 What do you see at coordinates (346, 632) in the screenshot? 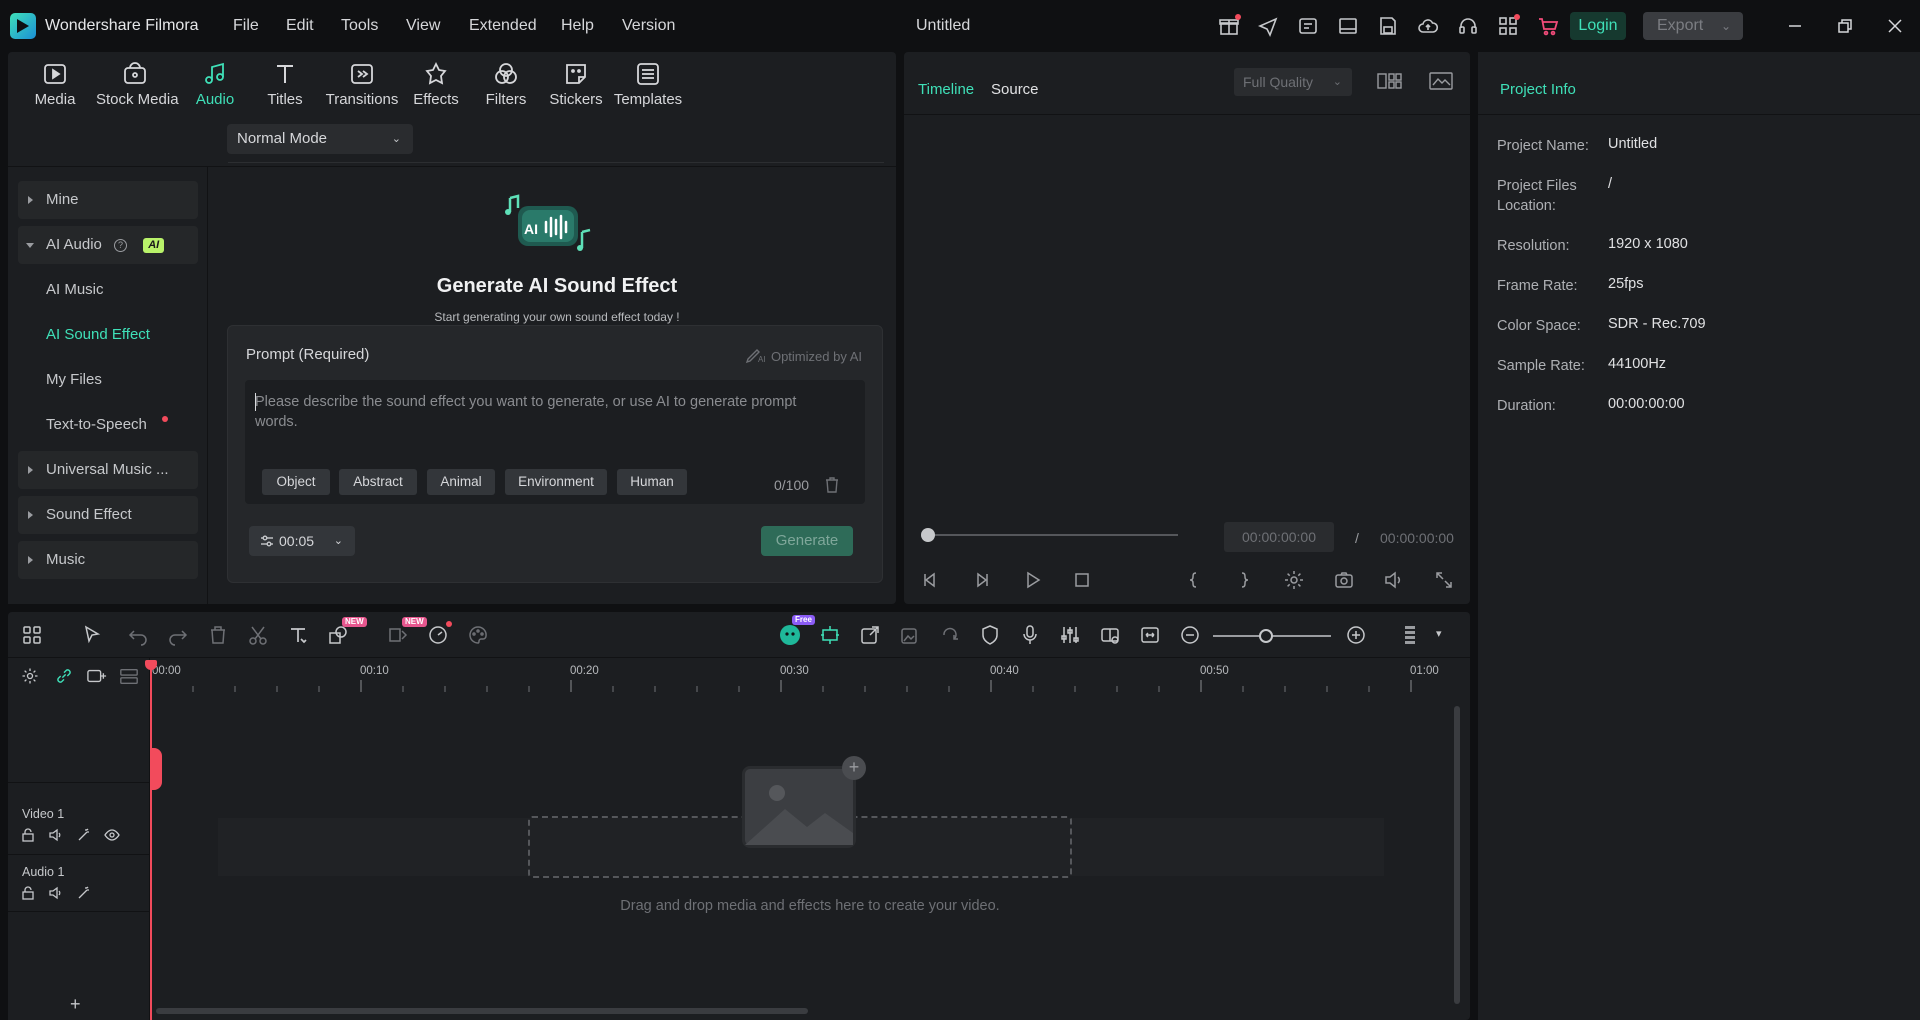
I see `shapes-icon: NEW` at bounding box center [346, 632].